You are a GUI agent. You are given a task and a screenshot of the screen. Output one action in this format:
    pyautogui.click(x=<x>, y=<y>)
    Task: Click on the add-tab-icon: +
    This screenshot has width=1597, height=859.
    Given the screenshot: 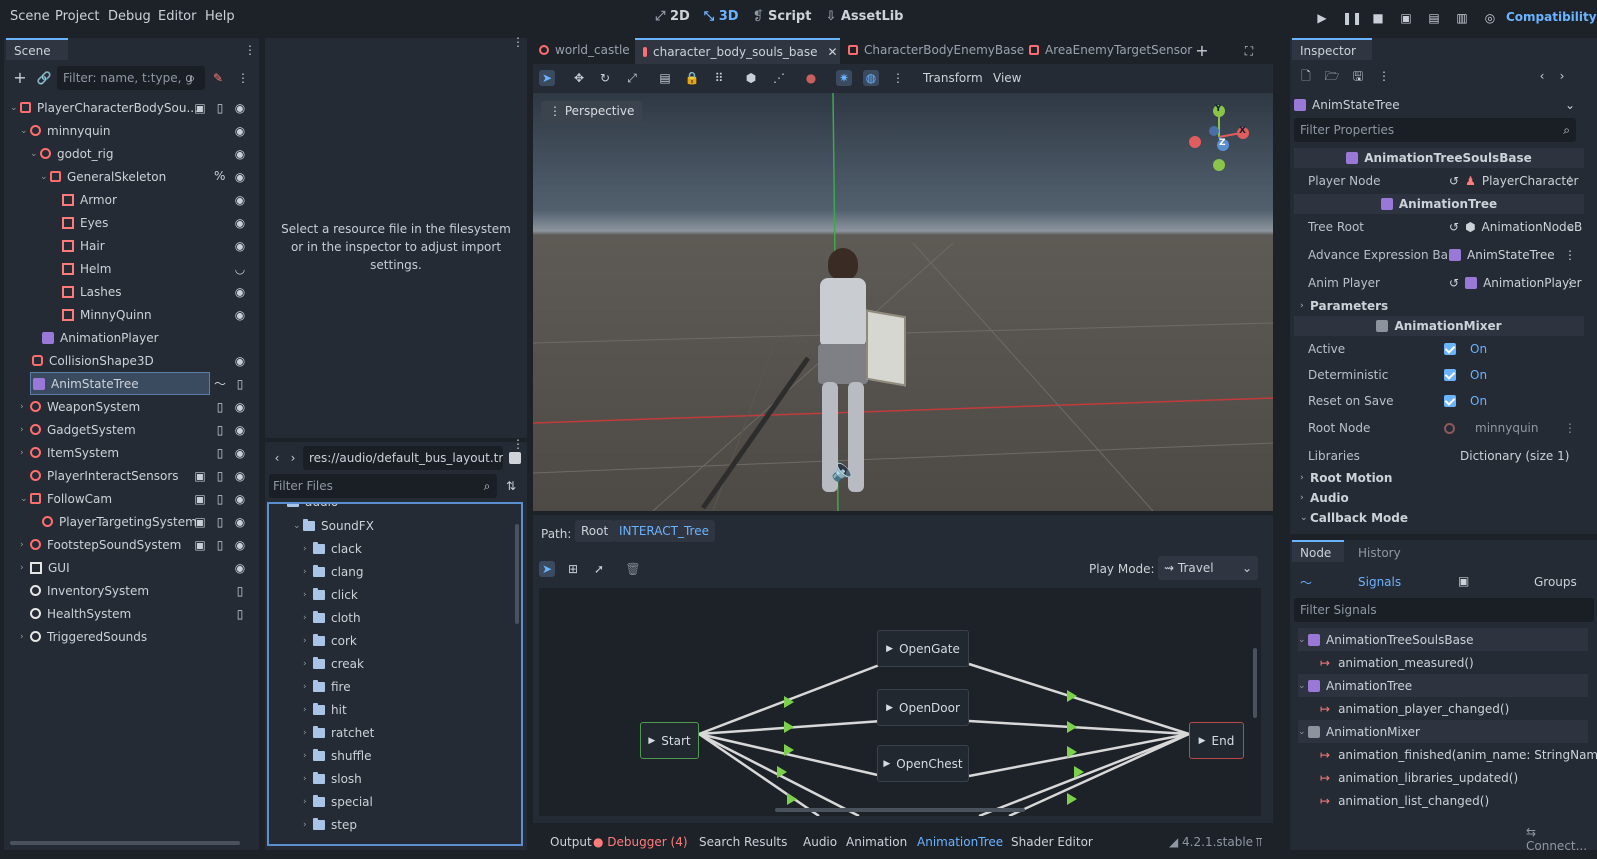 What is the action you would take?
    pyautogui.click(x=1202, y=51)
    